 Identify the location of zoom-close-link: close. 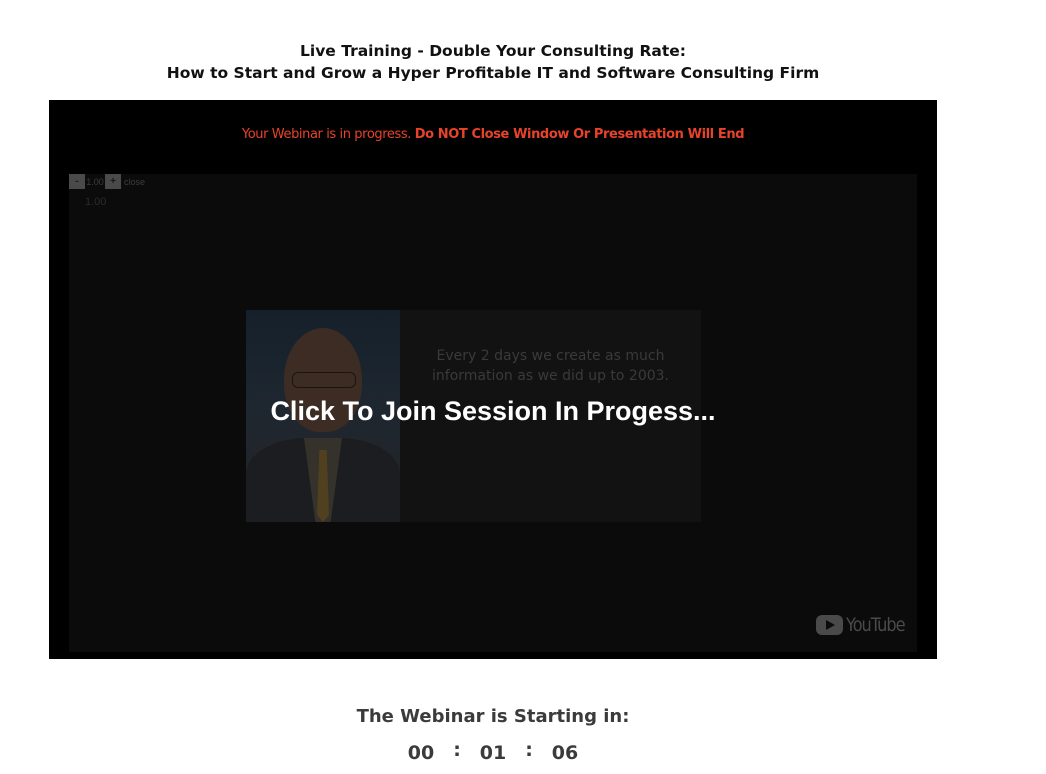
(134, 182).